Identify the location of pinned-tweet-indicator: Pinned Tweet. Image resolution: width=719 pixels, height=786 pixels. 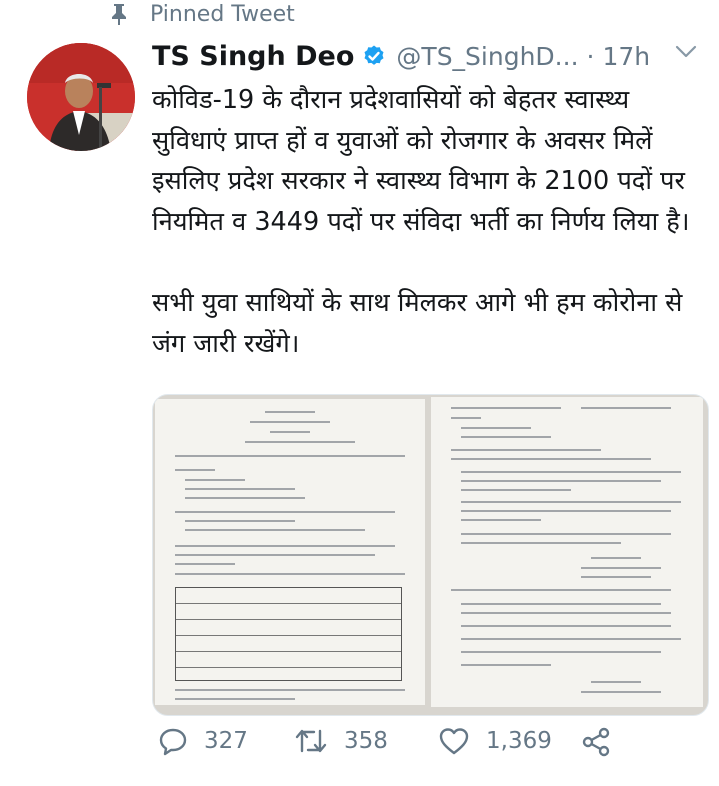
(202, 14).